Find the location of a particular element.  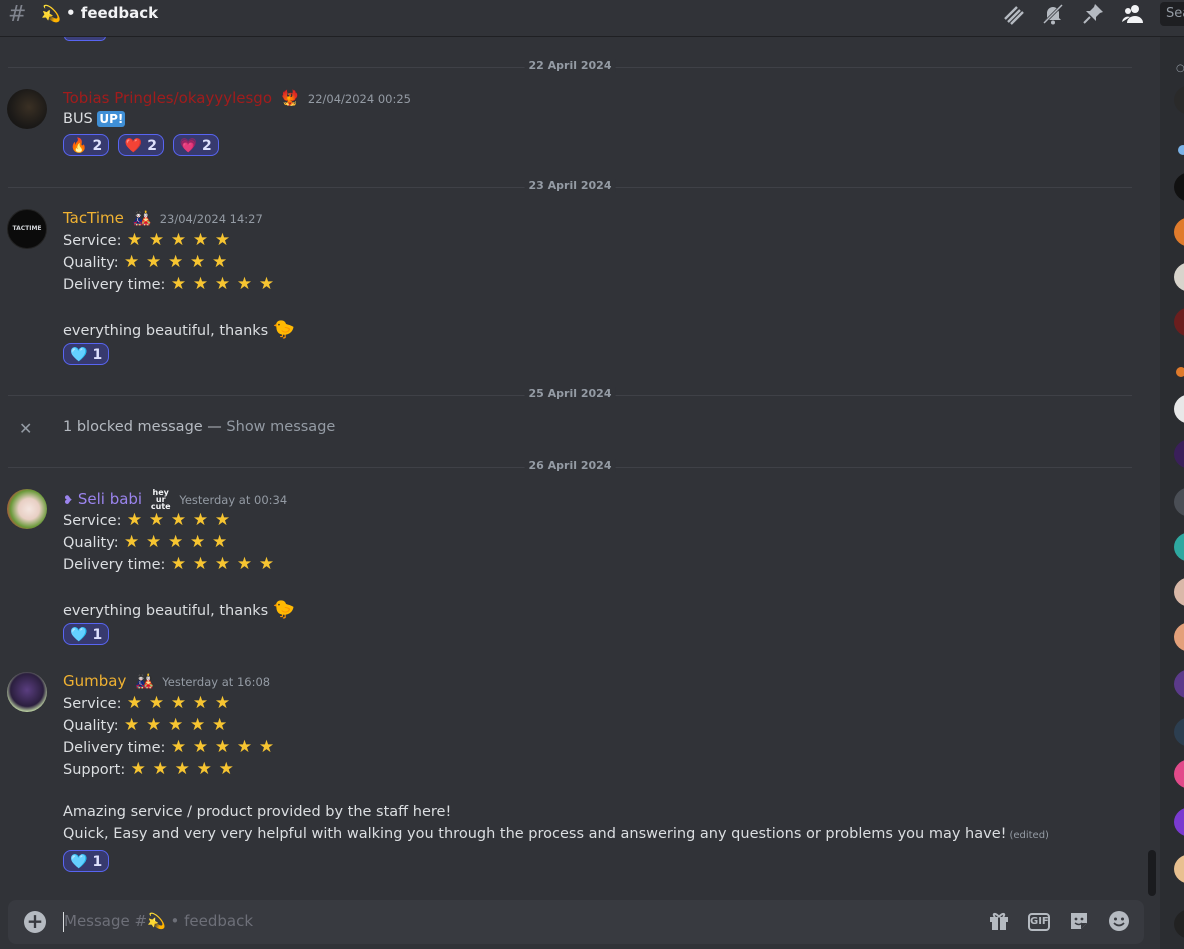

rating-line: Quality: ★ ★ ★ ★ ★ is located at coordinates (145, 542).